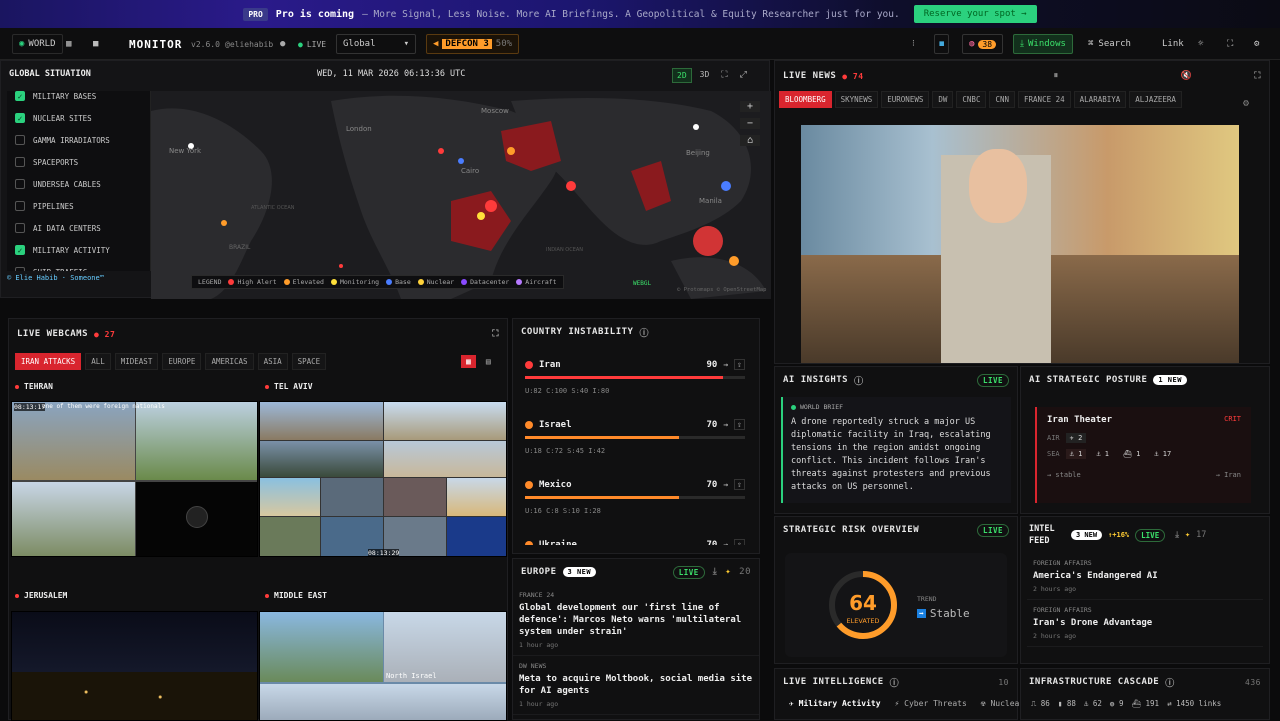 This screenshot has height=721, width=1280. Describe the element at coordinates (1230, 44) in the screenshot. I see `fullscreen-icon: ⛶` at that location.